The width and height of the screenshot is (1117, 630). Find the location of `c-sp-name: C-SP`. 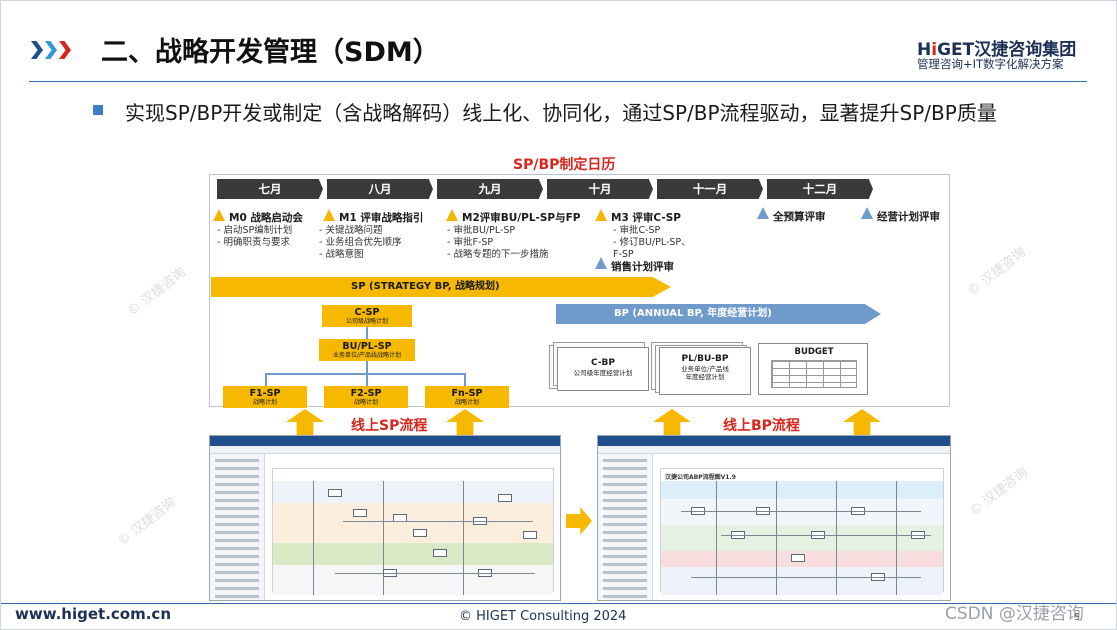

c-sp-name: C-SP is located at coordinates (367, 312).